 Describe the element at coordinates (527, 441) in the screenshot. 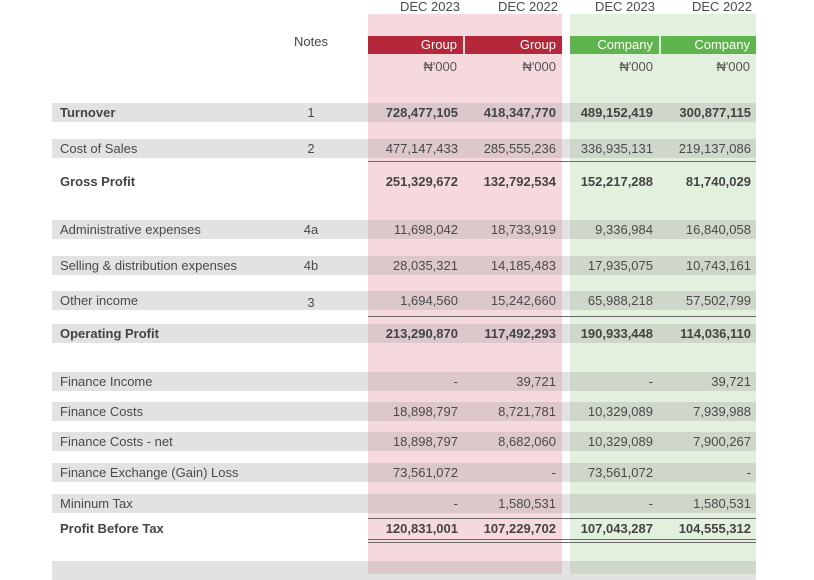

I see `cell-value: 8,682,060` at that location.